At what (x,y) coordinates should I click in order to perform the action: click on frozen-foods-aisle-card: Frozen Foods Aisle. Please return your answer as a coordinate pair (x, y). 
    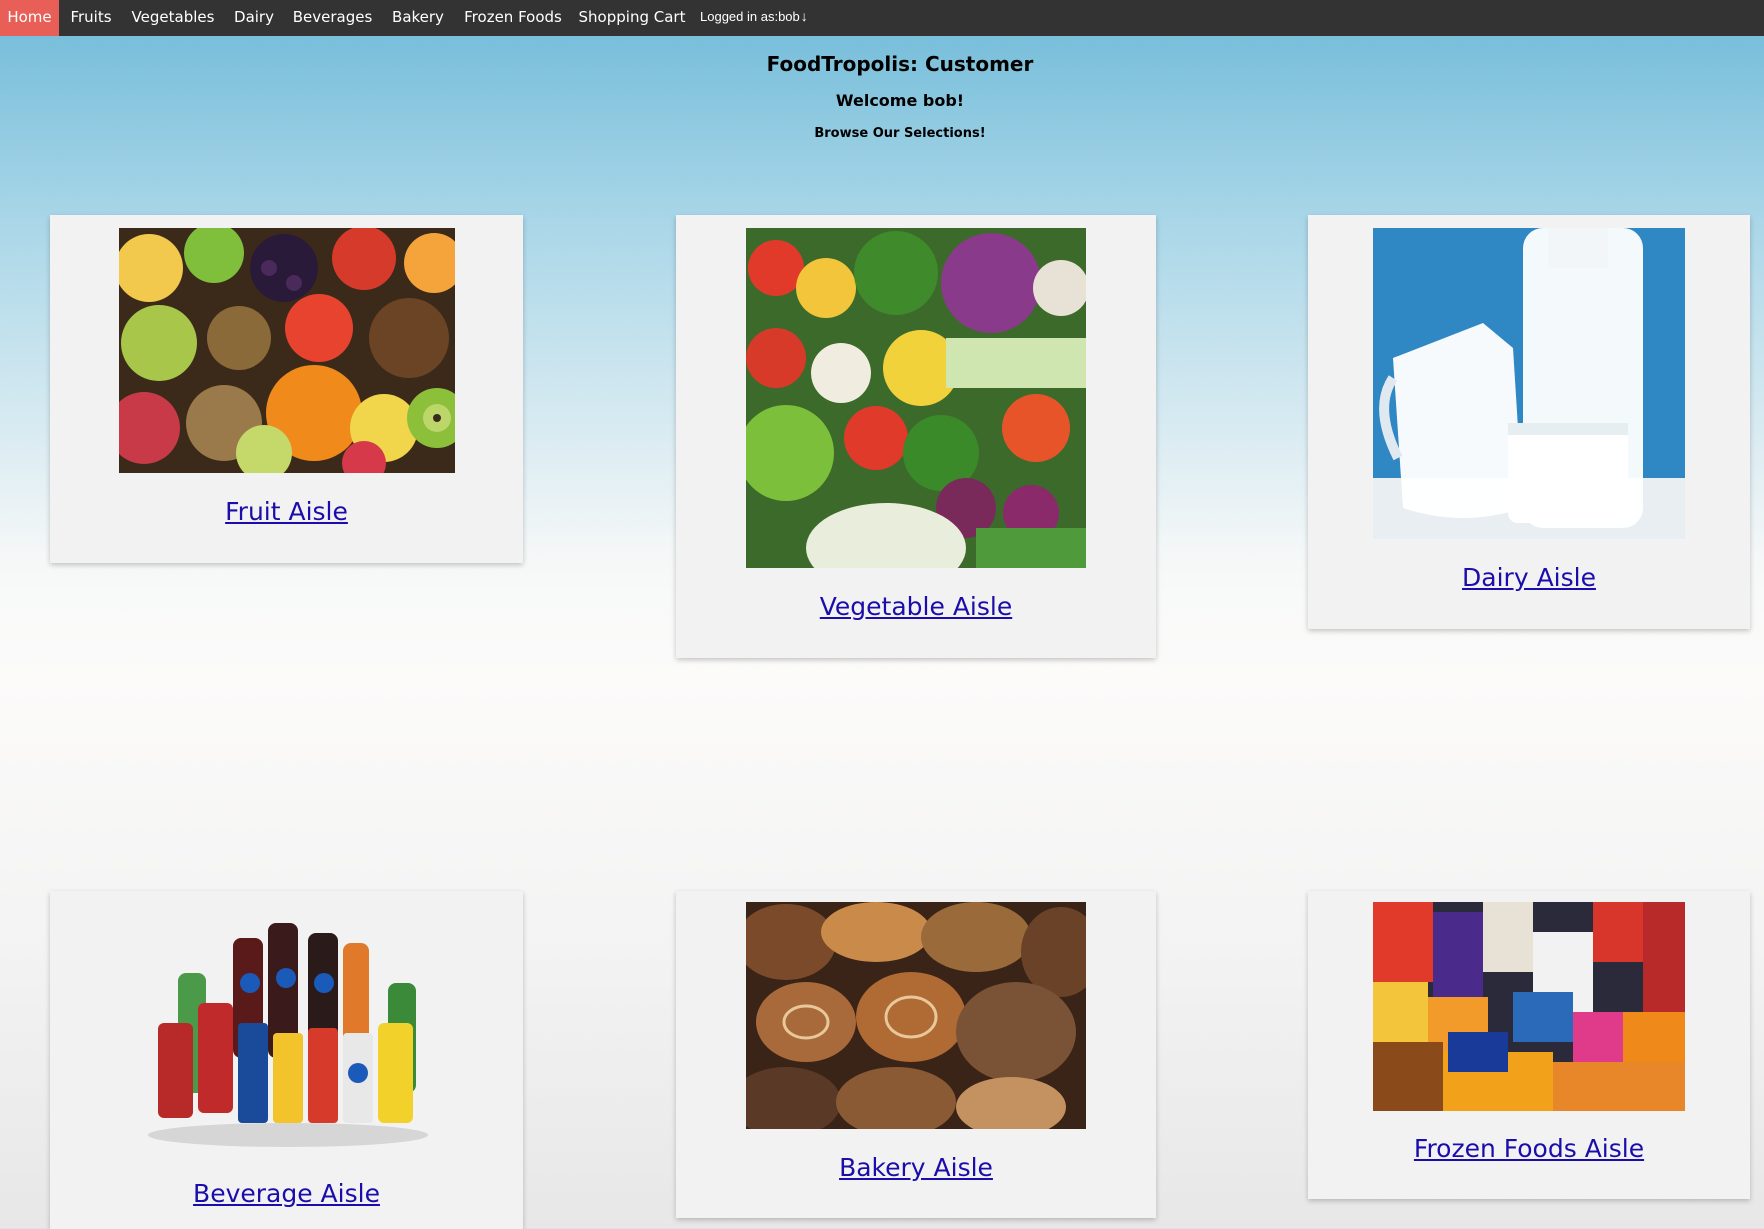
    Looking at the image, I should click on (1529, 1045).